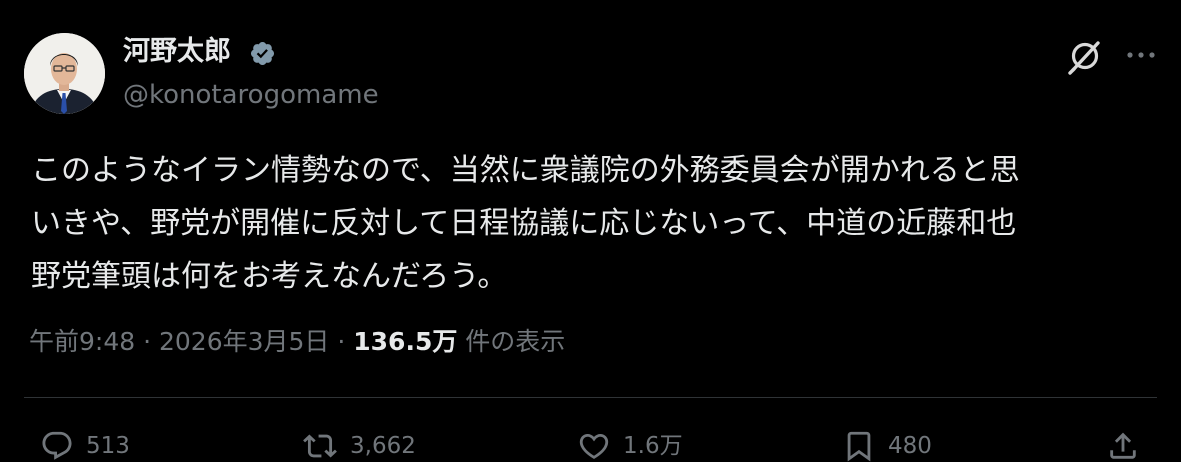 The height and width of the screenshot is (462, 1181). I want to click on avatar, so click(64, 73).